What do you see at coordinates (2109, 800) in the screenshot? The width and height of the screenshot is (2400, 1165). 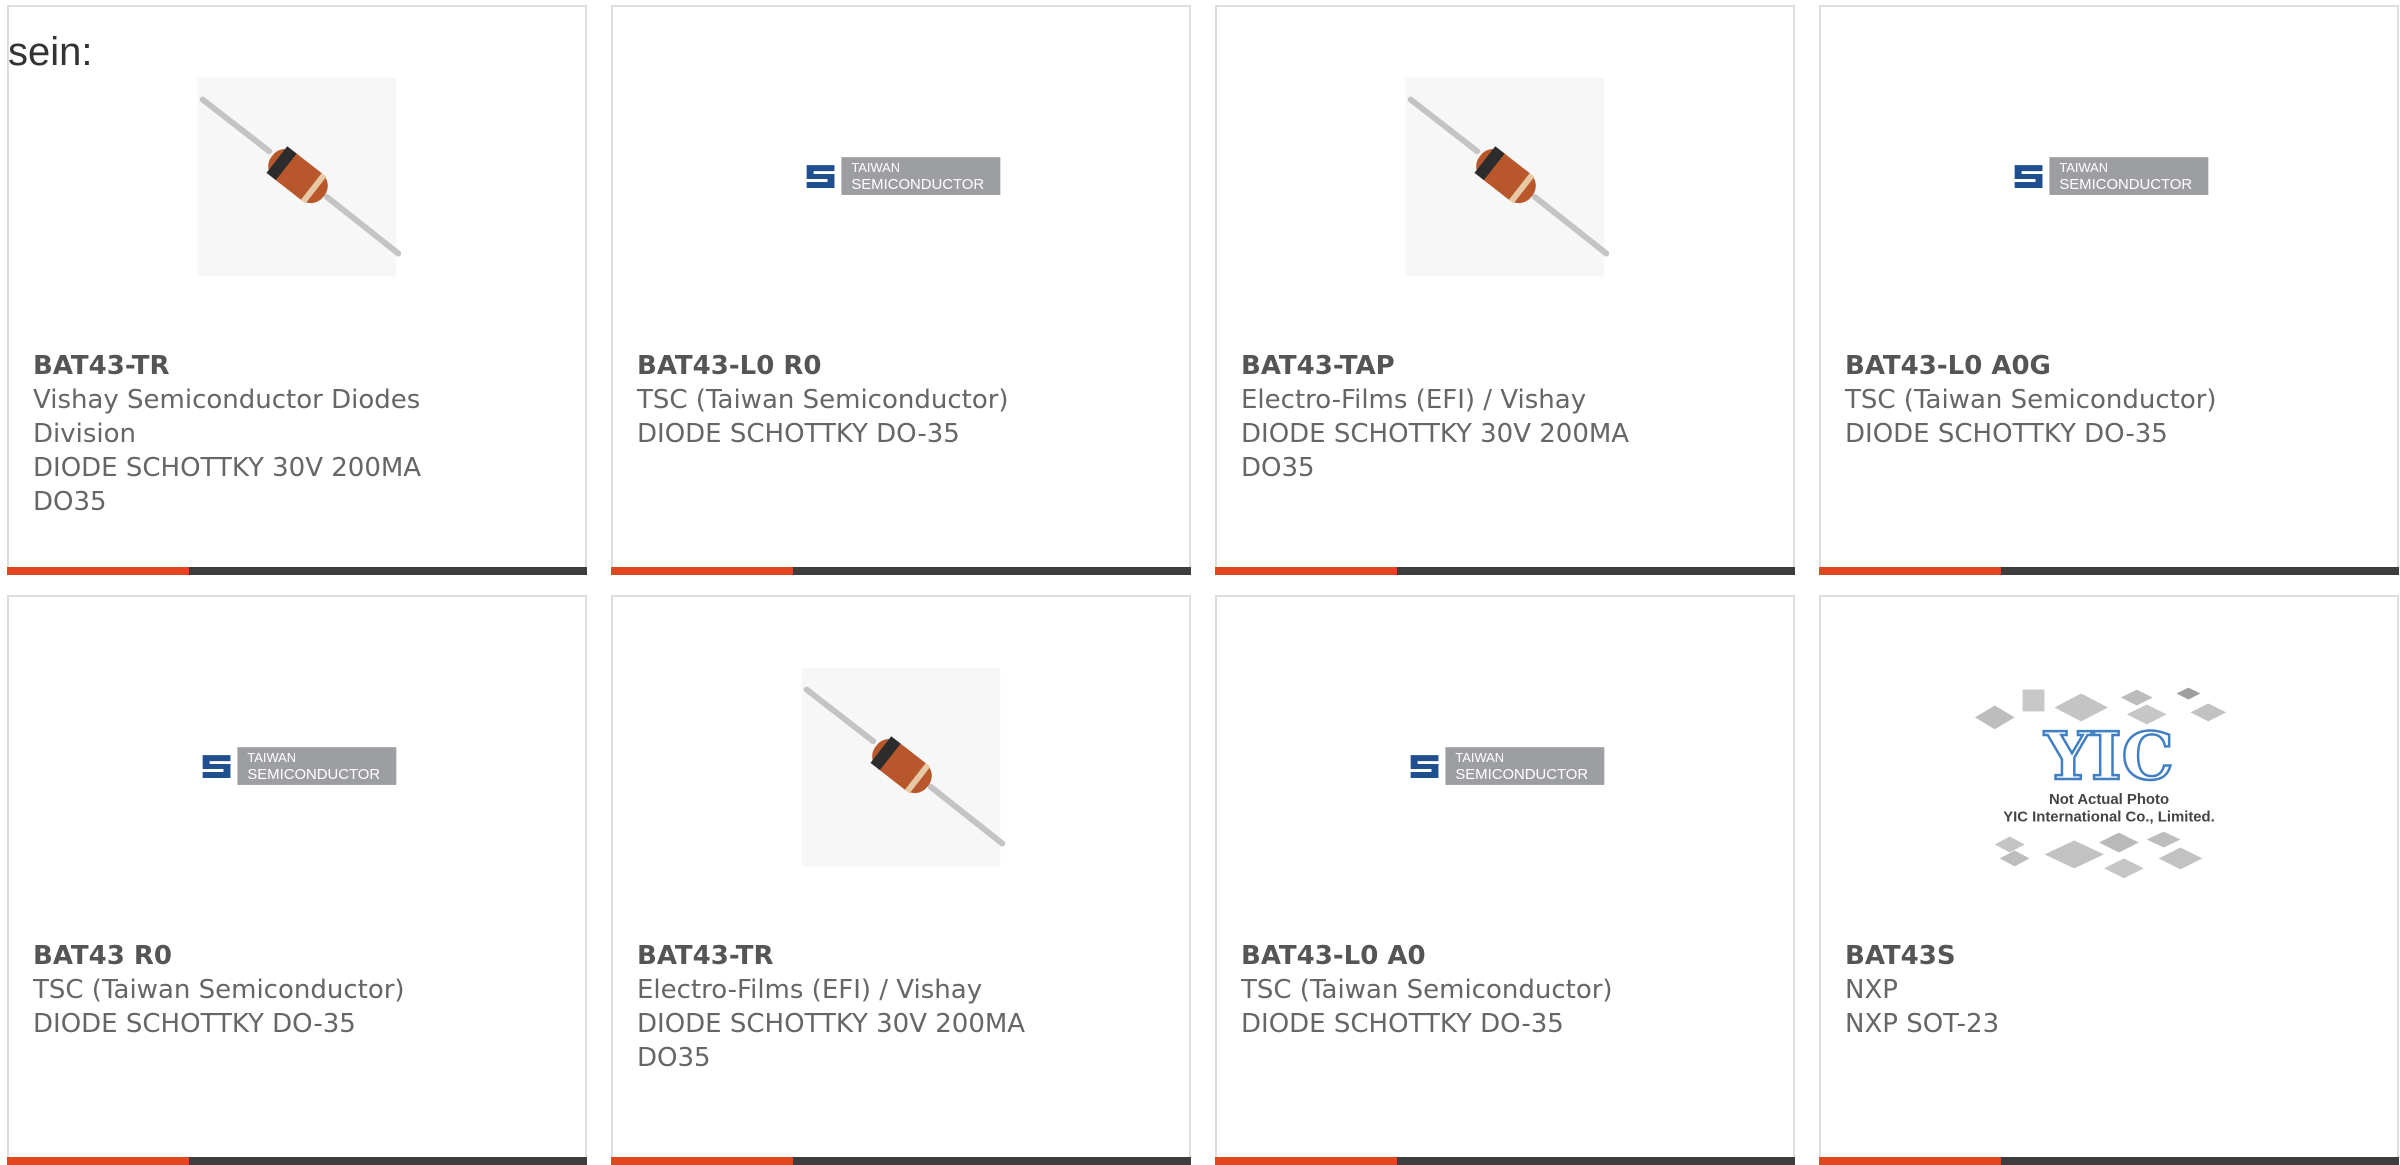 I see `svg-text: Not Actual Photo` at bounding box center [2109, 800].